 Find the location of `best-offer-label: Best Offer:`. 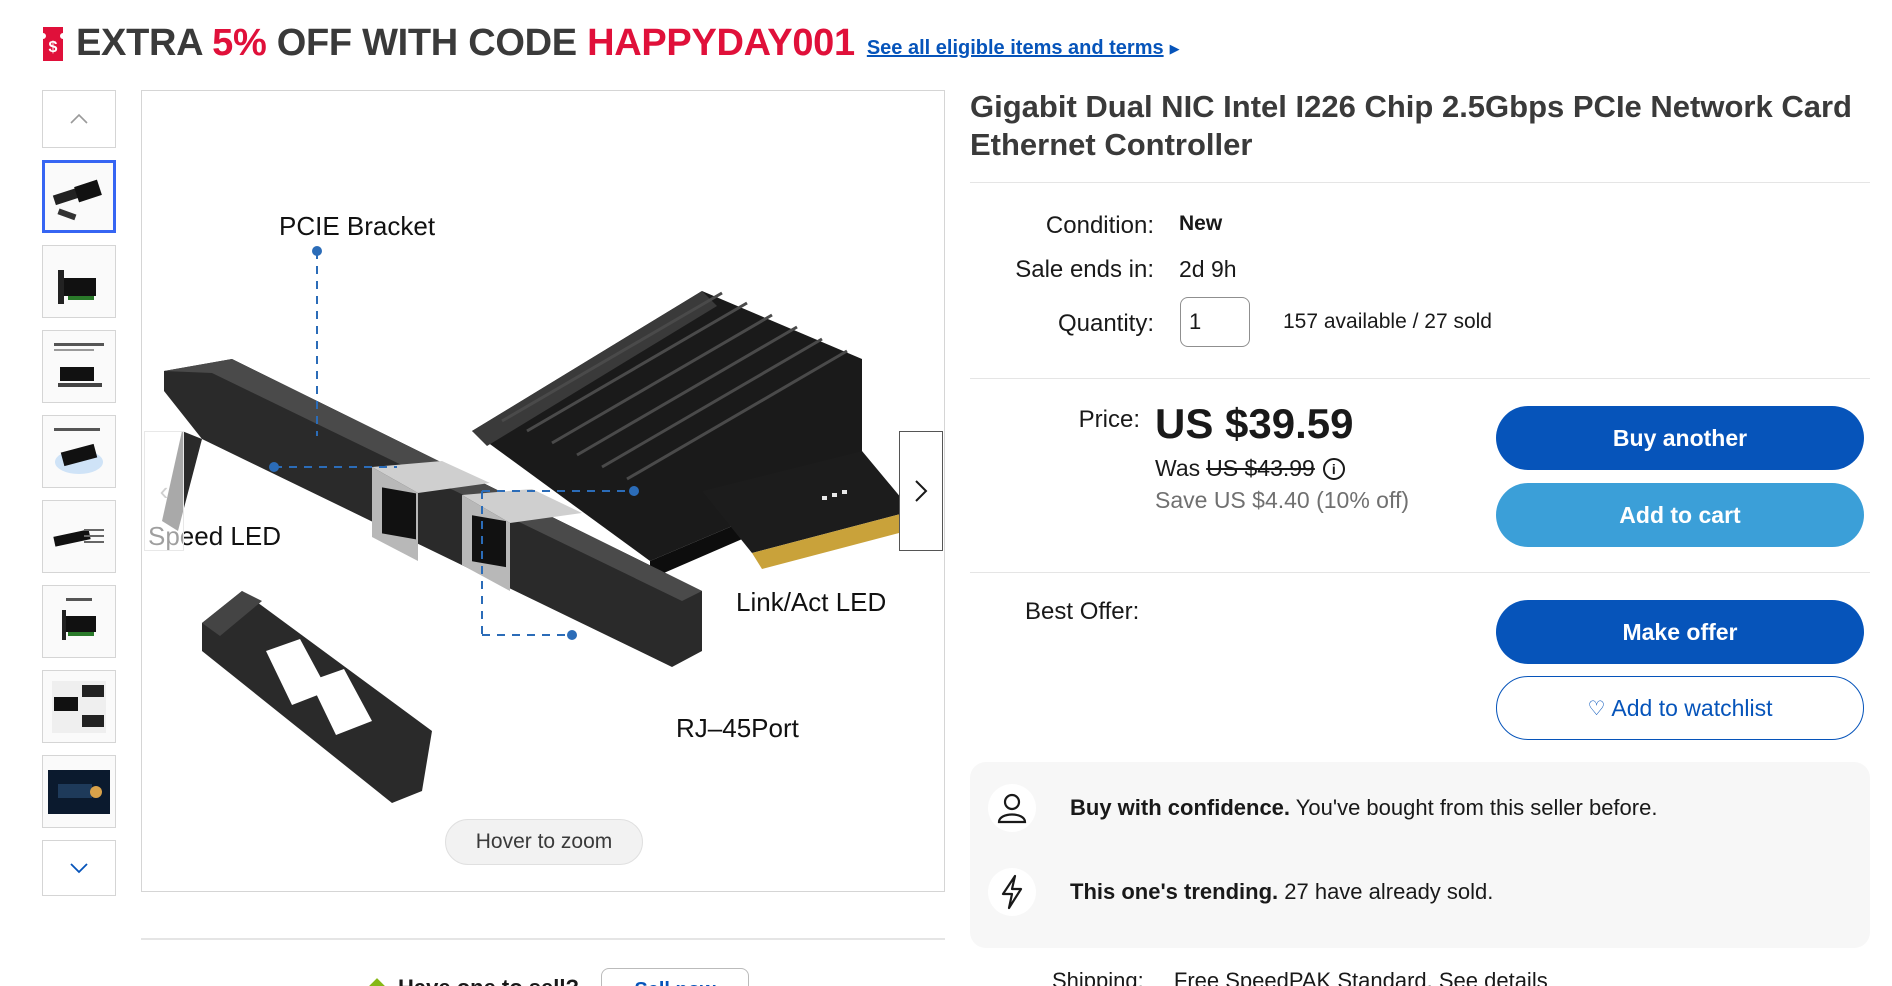

best-offer-label: Best Offer: is located at coordinates (1082, 611).